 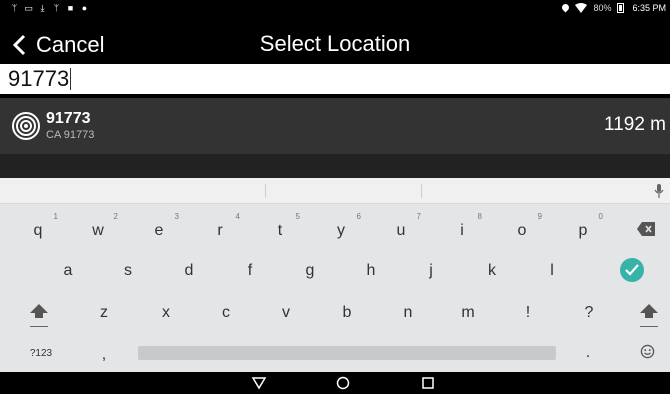 What do you see at coordinates (418, 216) in the screenshot?
I see `key-hint: 7` at bounding box center [418, 216].